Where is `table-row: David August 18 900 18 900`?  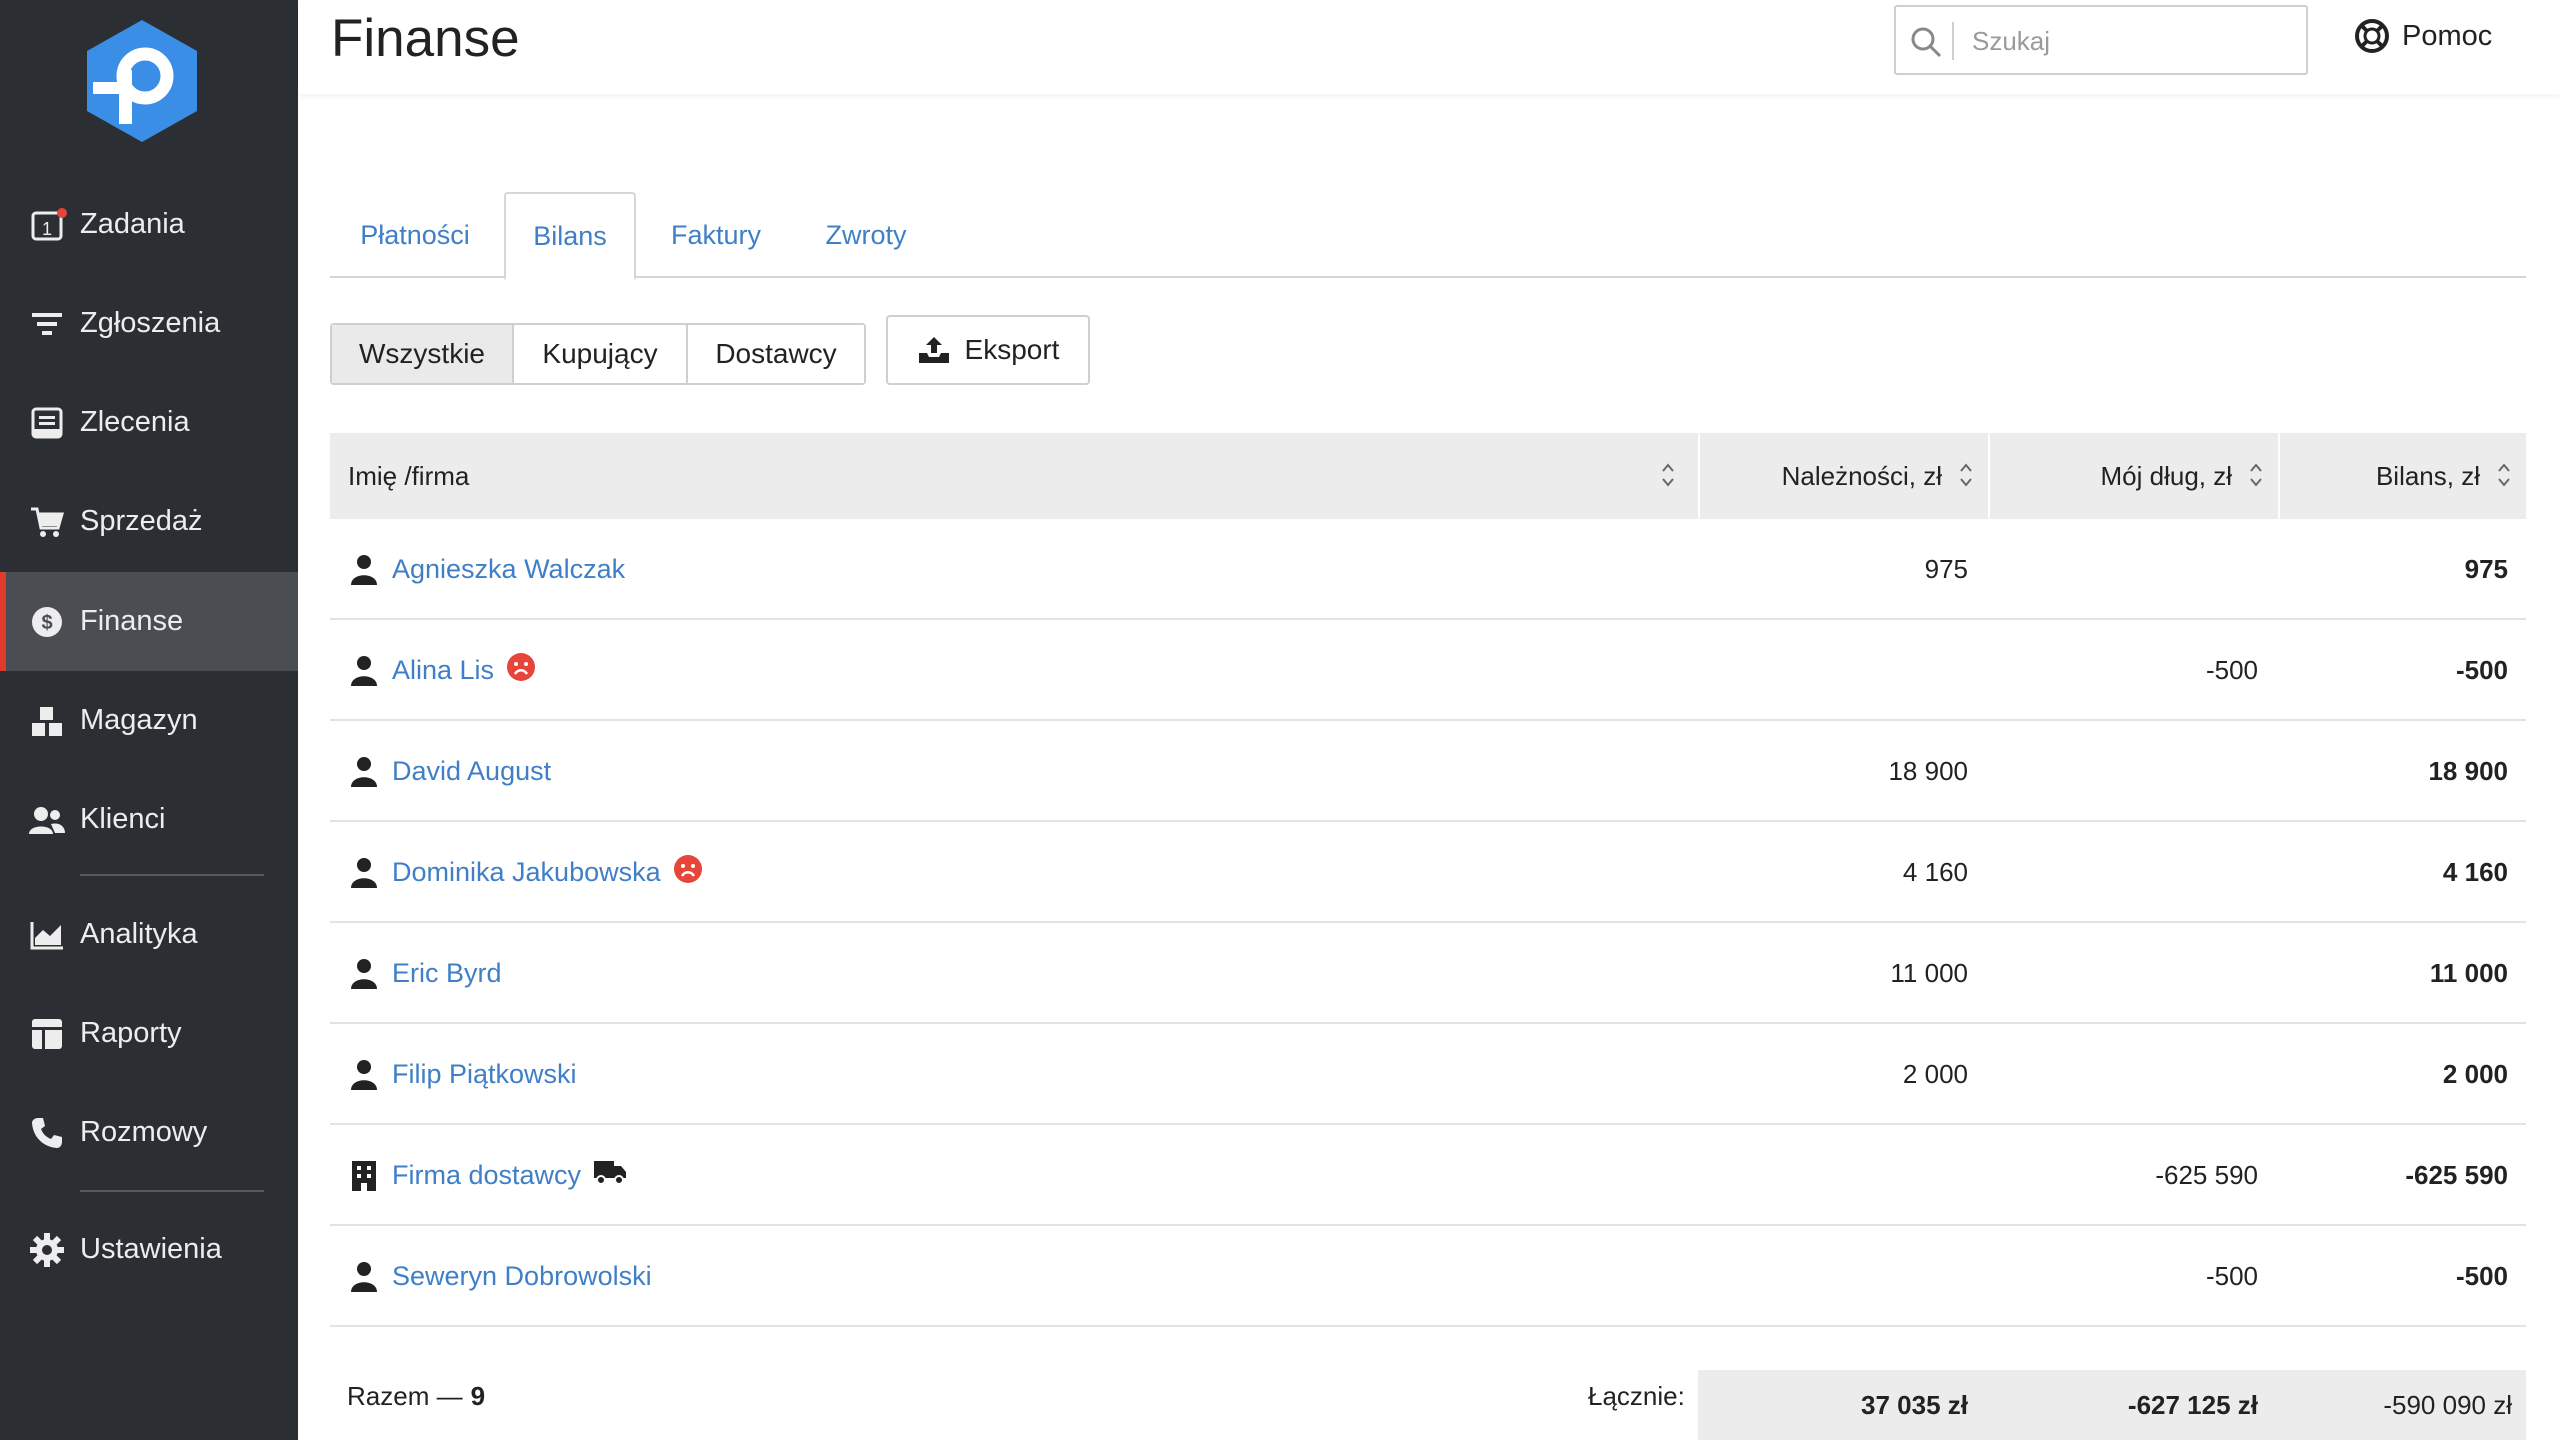 table-row: David August 18 900 18 900 is located at coordinates (1428, 771).